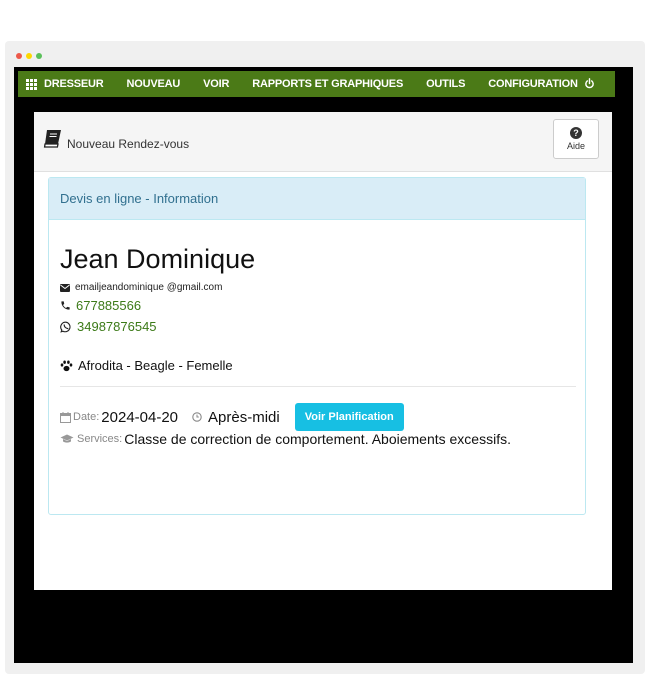  What do you see at coordinates (244, 417) in the screenshot?
I see `appointment-time: Après-midi` at bounding box center [244, 417].